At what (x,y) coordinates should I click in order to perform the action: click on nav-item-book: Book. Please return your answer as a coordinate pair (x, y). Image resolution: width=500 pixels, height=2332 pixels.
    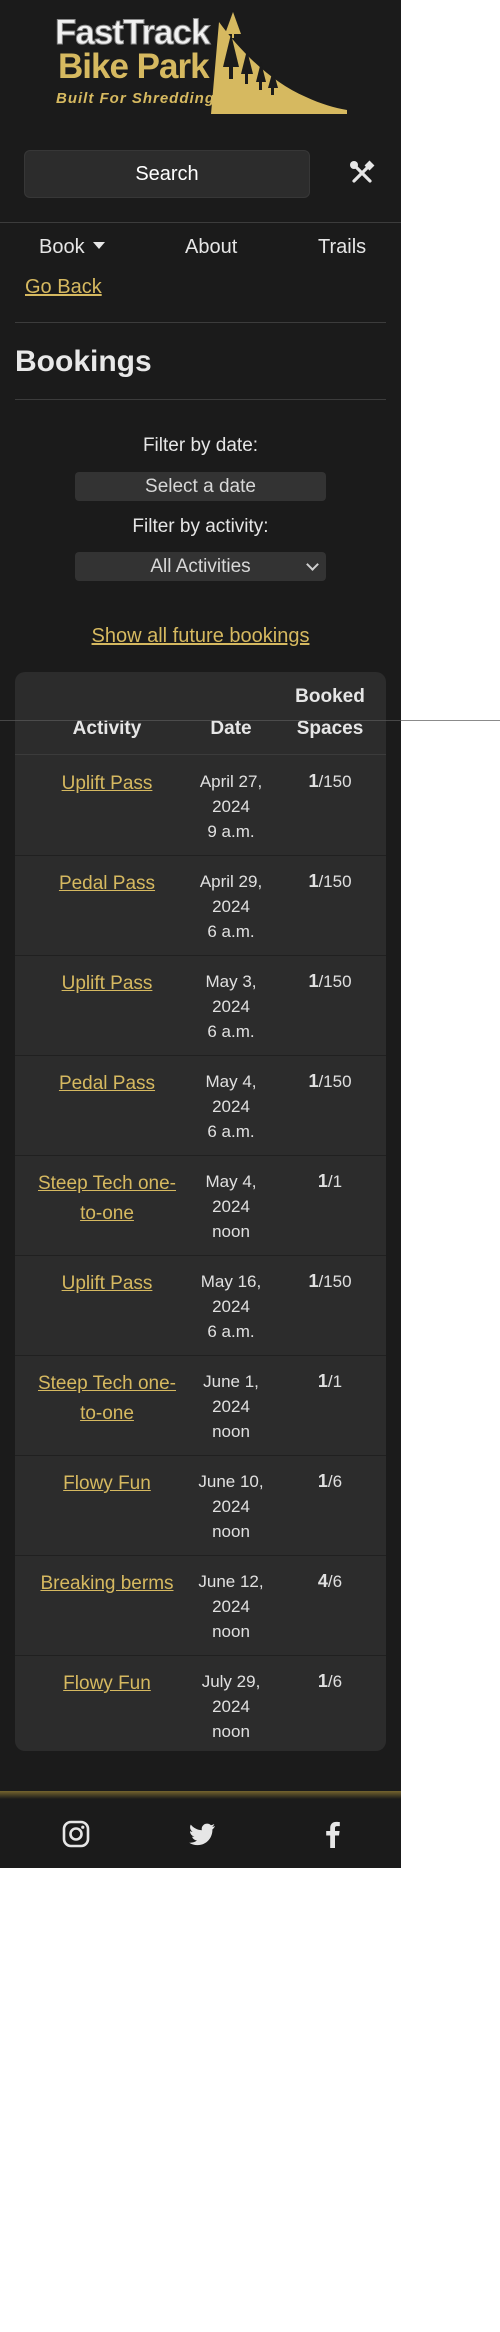
    Looking at the image, I should click on (72, 247).